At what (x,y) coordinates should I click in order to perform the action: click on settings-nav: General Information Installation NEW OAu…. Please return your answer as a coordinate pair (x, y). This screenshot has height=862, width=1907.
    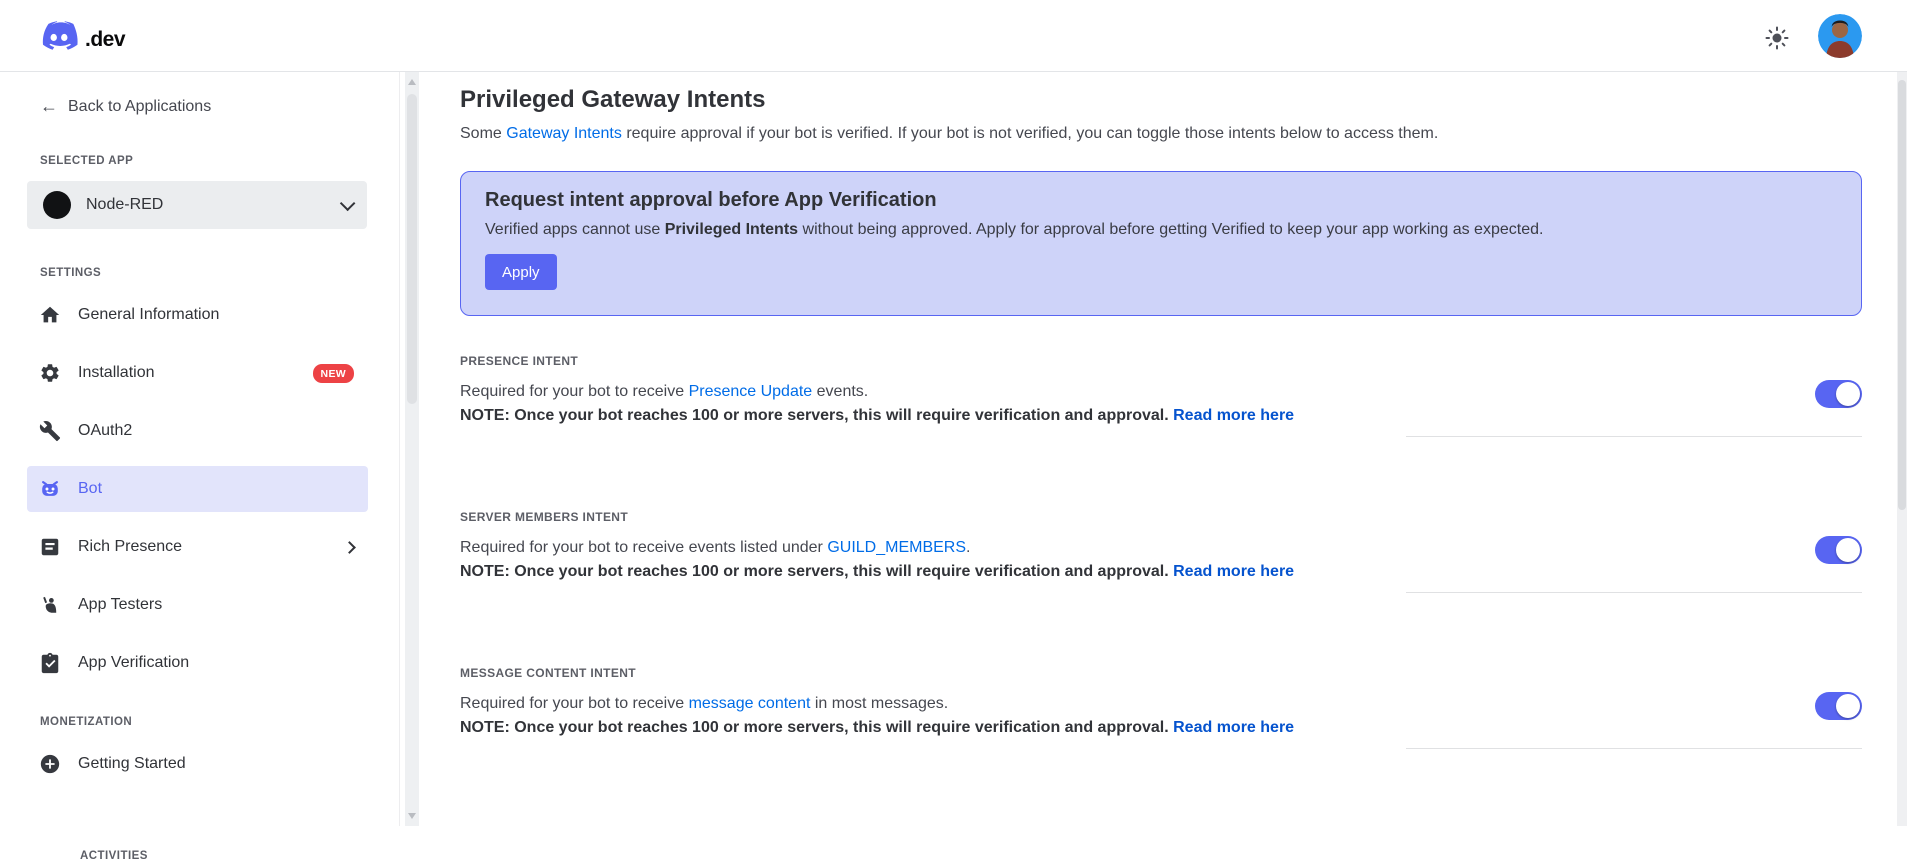
    Looking at the image, I should click on (199, 489).